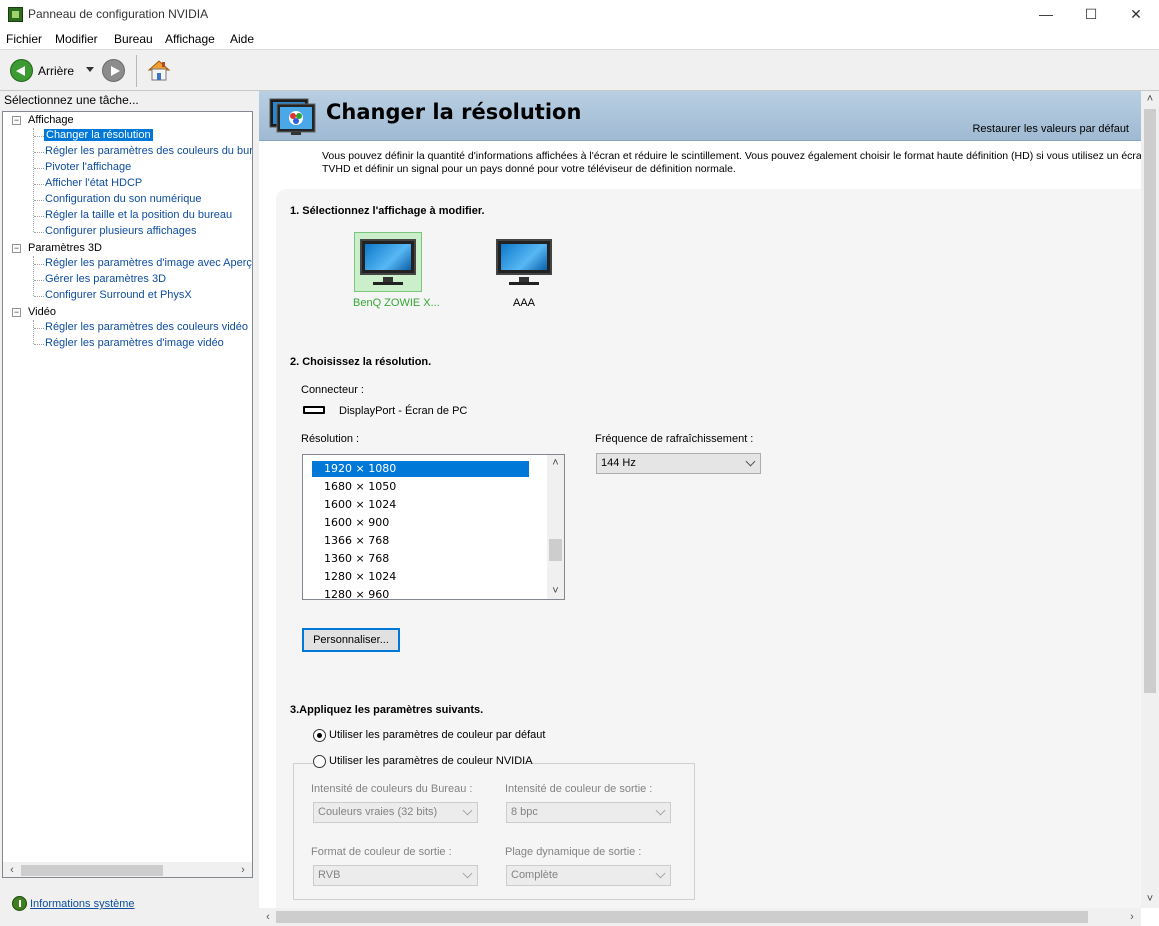 The width and height of the screenshot is (1159, 926). Describe the element at coordinates (403, 411) in the screenshot. I see `connector-value: DisplayPort - Écran de PC` at that location.